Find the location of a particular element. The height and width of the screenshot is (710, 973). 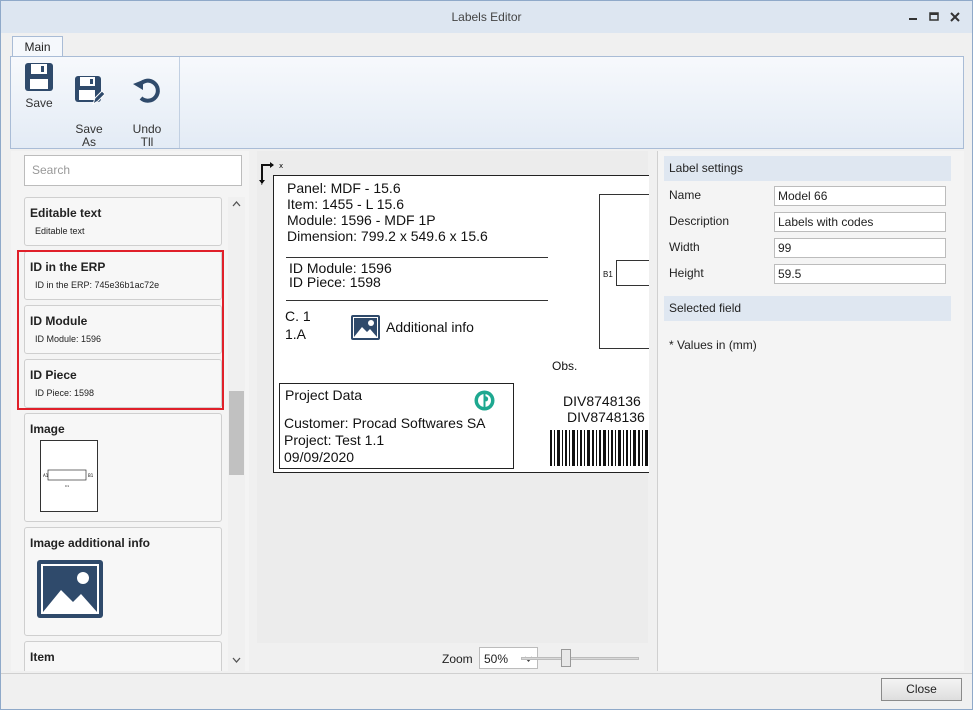

image-thumbnail-icon: A1 B1 C1 is located at coordinates (69, 476).